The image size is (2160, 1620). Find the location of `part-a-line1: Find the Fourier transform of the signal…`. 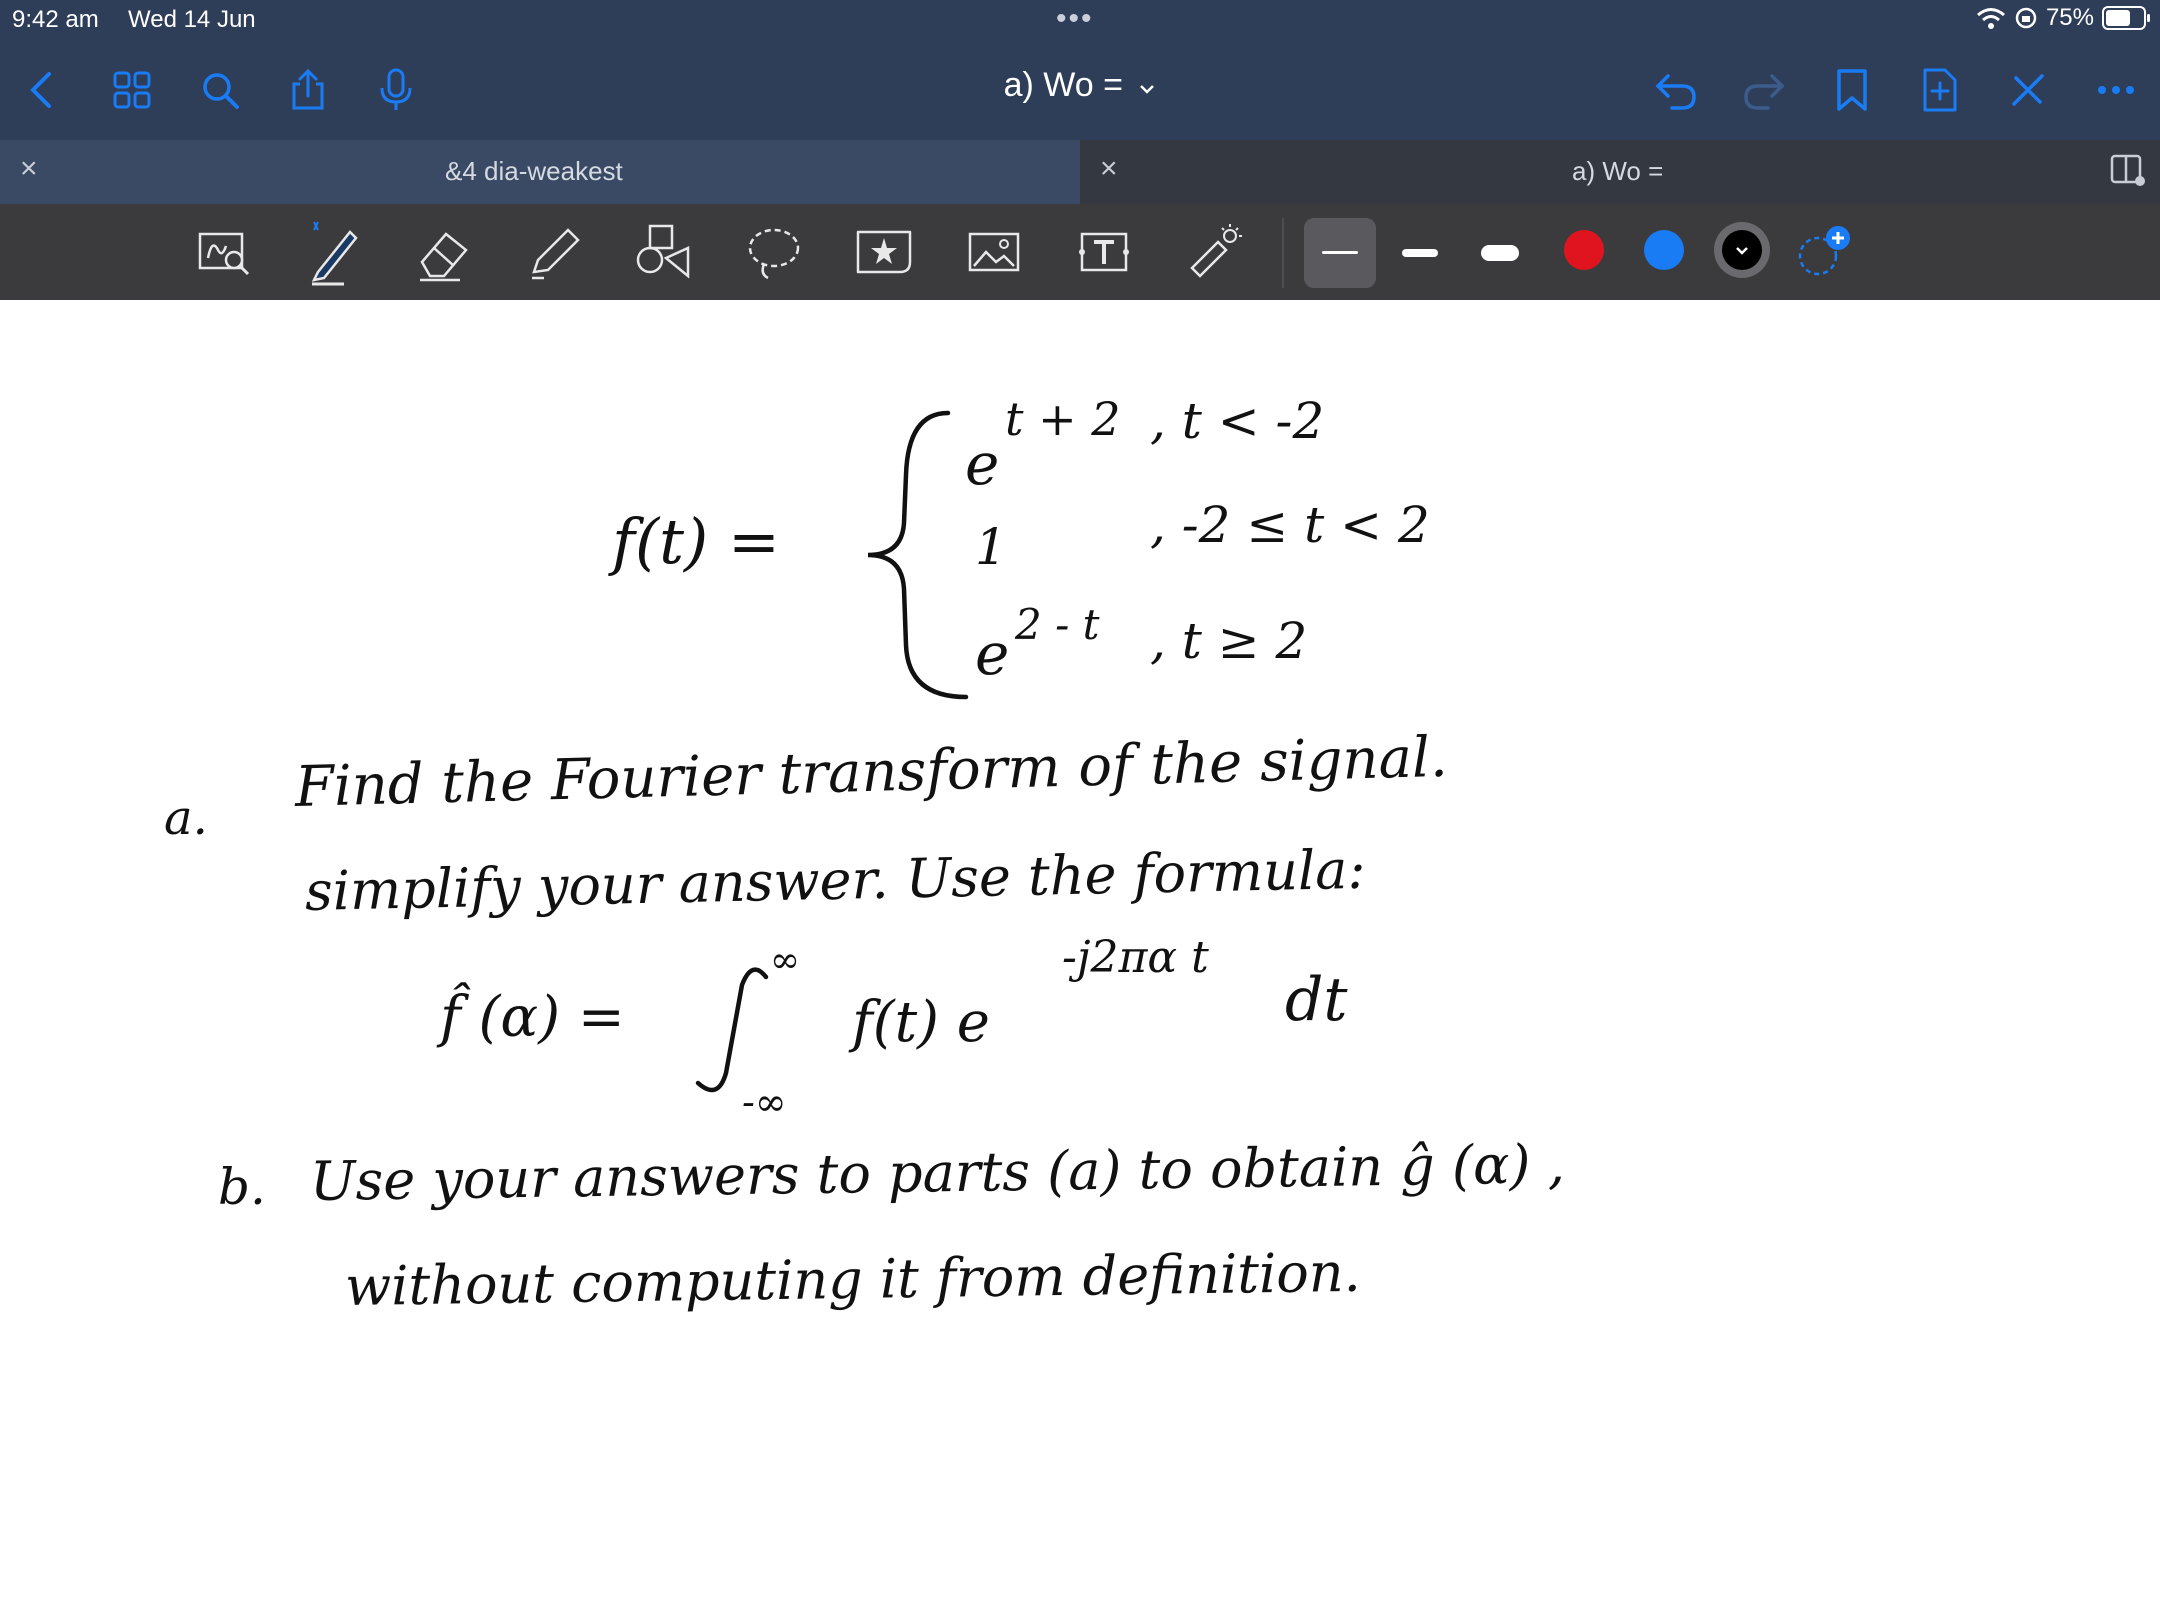

part-a-line1: Find the Fourier transform of the signal… is located at coordinates (871, 772).